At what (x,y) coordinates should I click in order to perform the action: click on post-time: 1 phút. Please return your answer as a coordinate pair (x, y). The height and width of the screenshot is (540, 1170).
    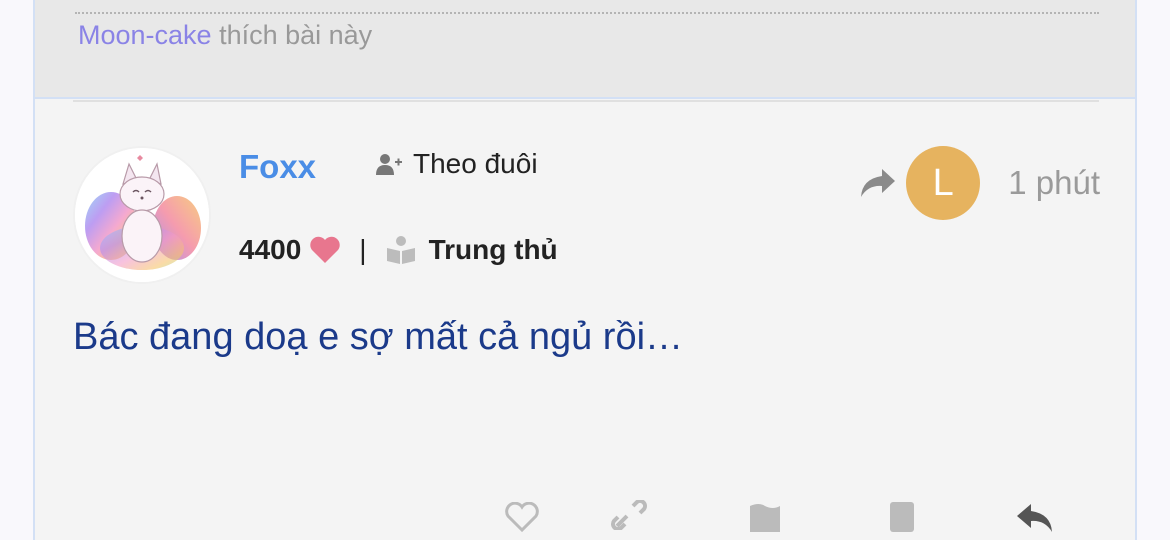
    Looking at the image, I should click on (1054, 183).